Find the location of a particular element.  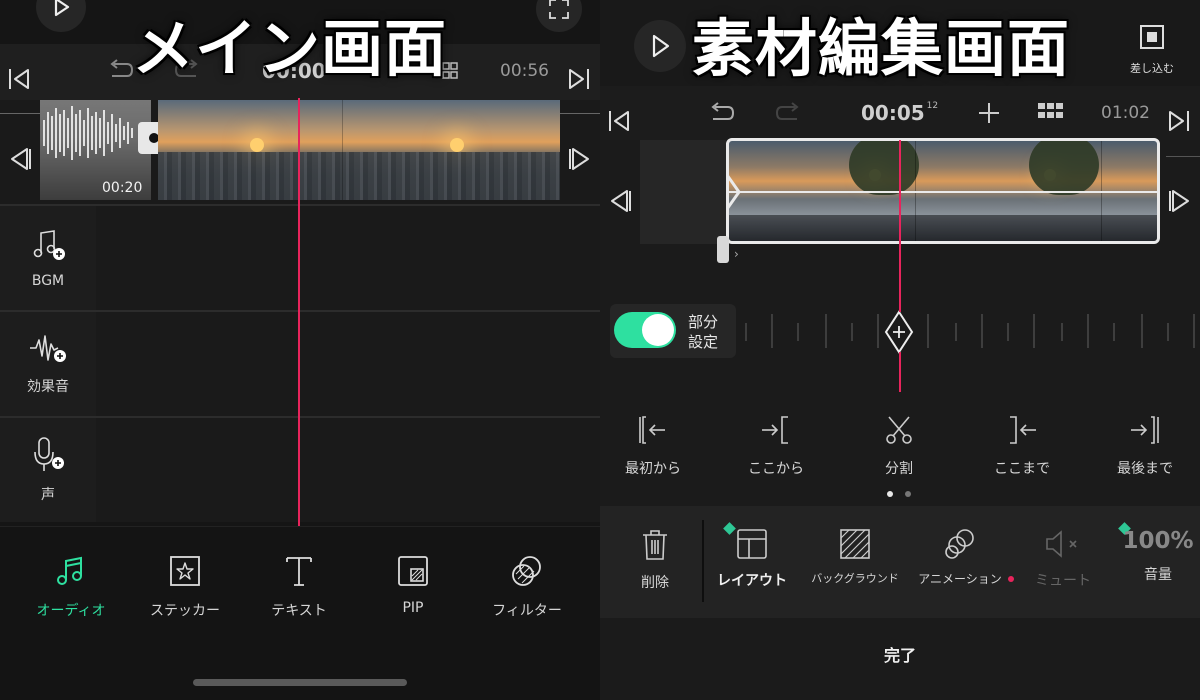

sfx-label: 効果音 is located at coordinates (48, 387).